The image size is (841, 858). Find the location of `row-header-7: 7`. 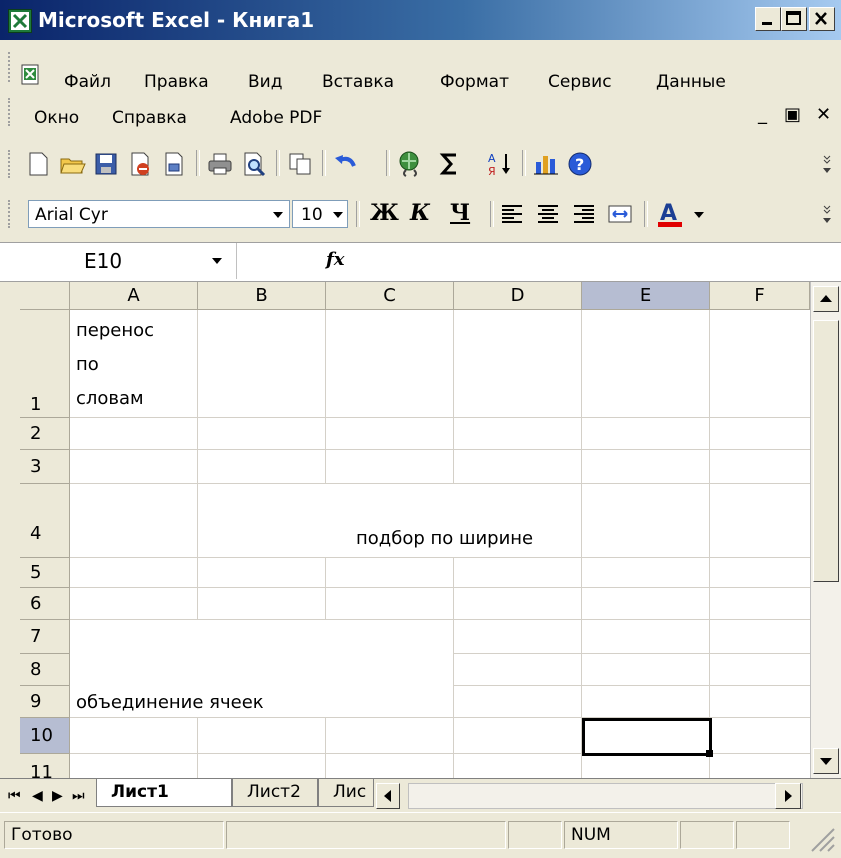

row-header-7: 7 is located at coordinates (45, 637).